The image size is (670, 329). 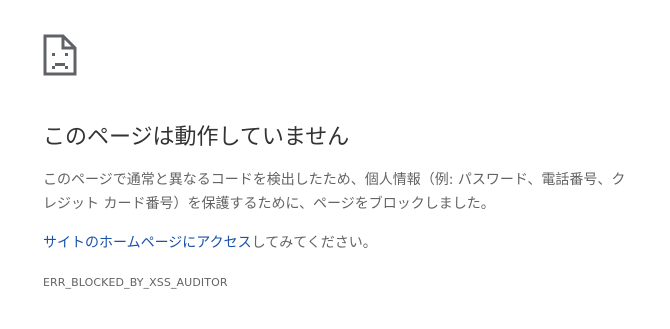 What do you see at coordinates (314, 243) in the screenshot?
I see `suggestion-rest: してみてください。` at bounding box center [314, 243].